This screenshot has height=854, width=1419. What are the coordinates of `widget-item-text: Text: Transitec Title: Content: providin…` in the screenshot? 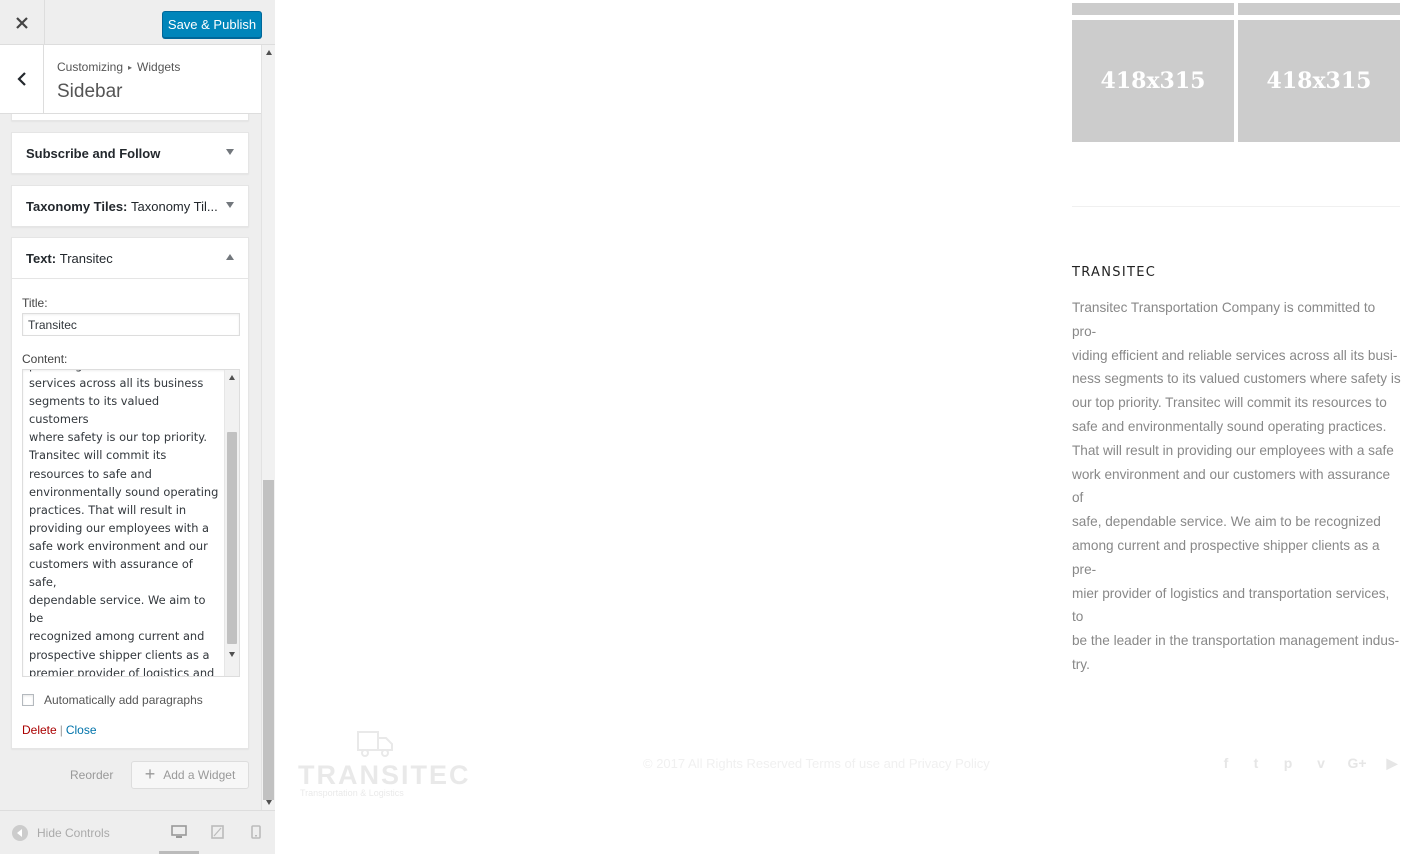 It's located at (130, 493).